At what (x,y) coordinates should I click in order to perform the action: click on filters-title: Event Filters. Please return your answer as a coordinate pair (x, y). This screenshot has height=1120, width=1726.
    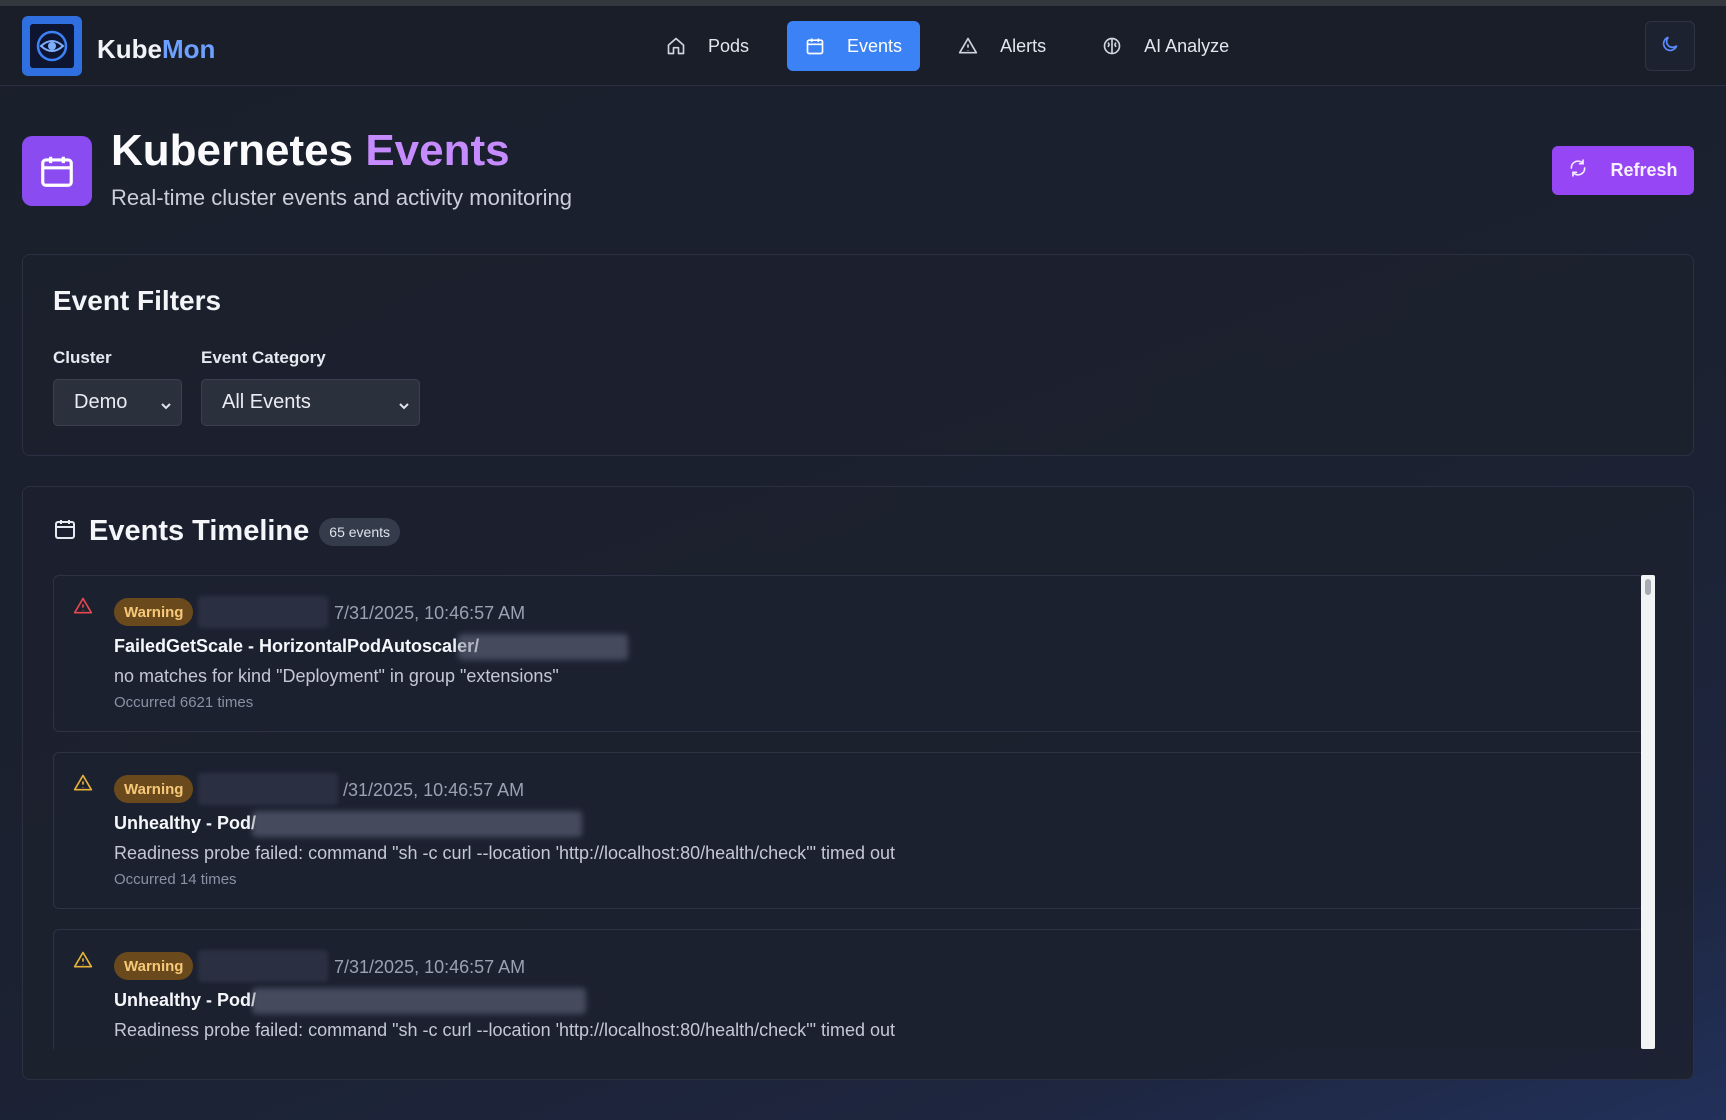
    Looking at the image, I should click on (137, 300).